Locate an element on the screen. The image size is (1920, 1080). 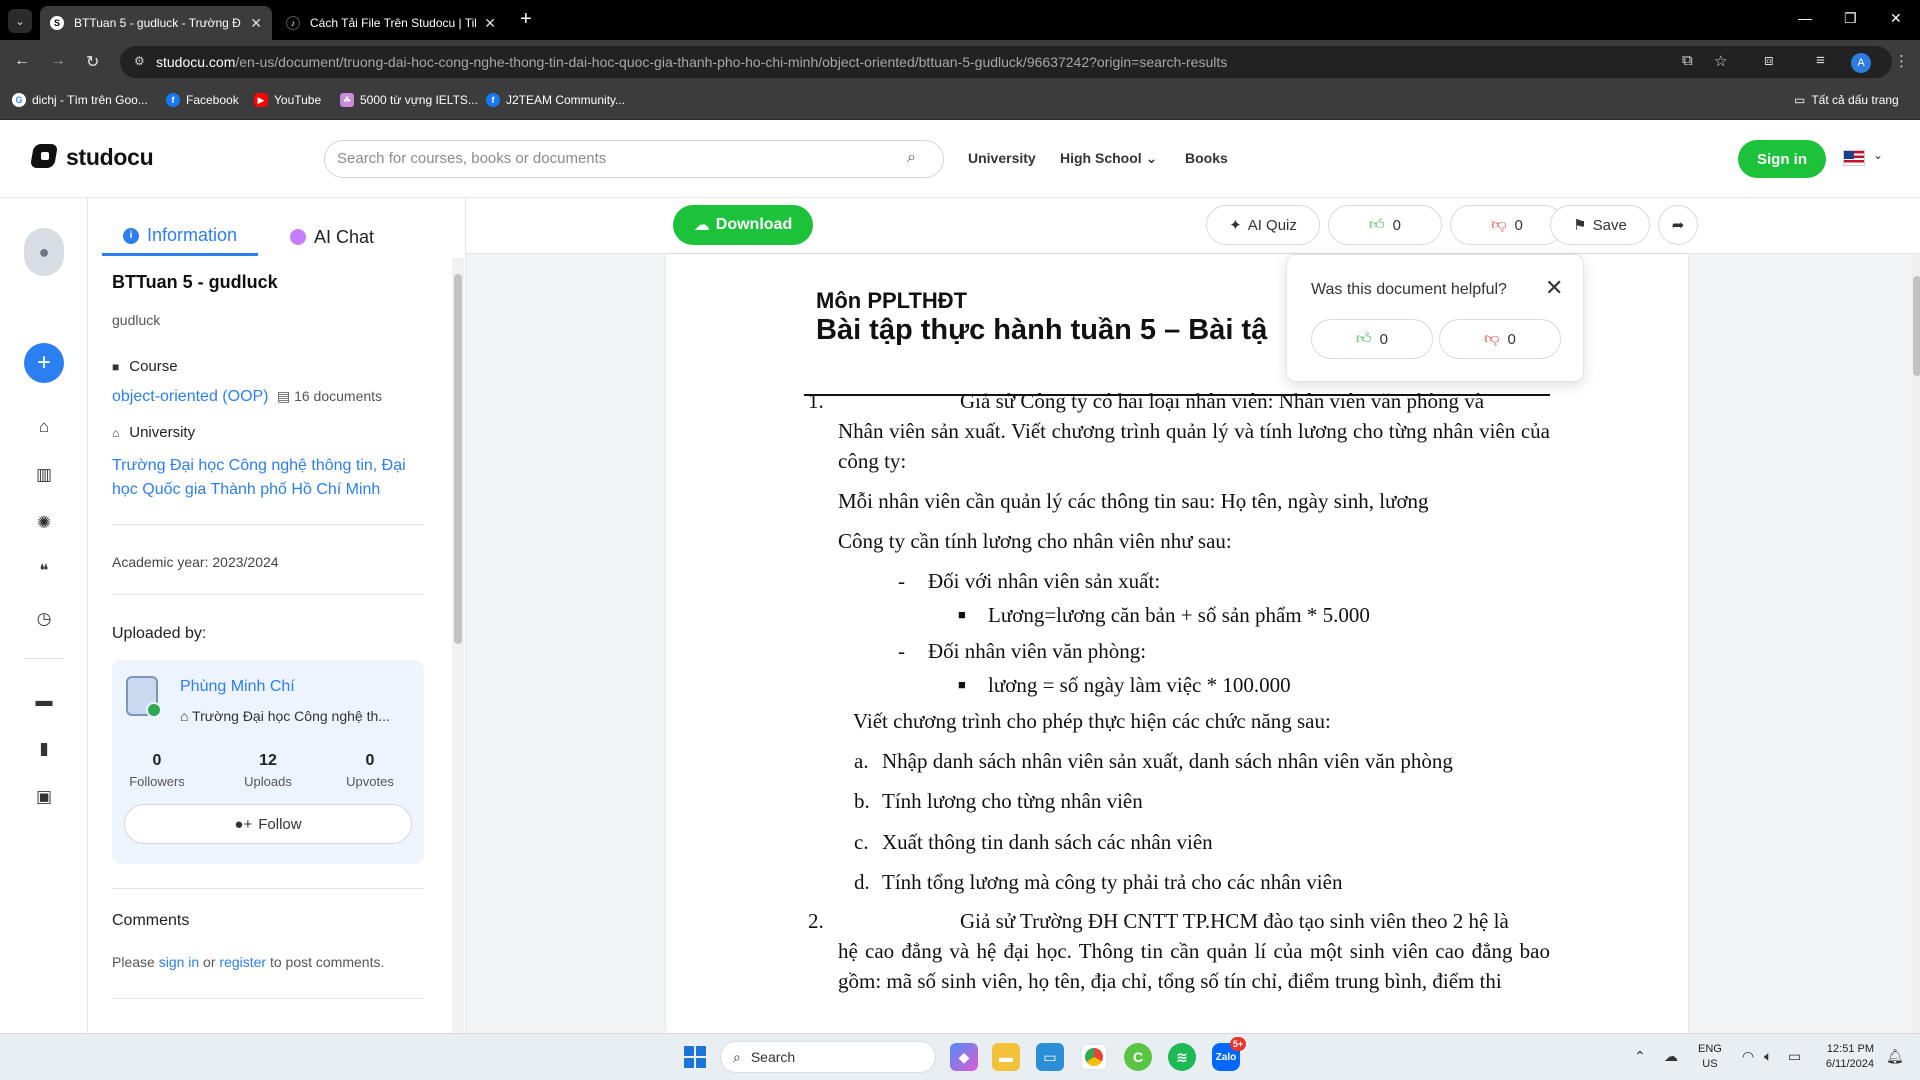
app-icon: C is located at coordinates (1138, 1057).